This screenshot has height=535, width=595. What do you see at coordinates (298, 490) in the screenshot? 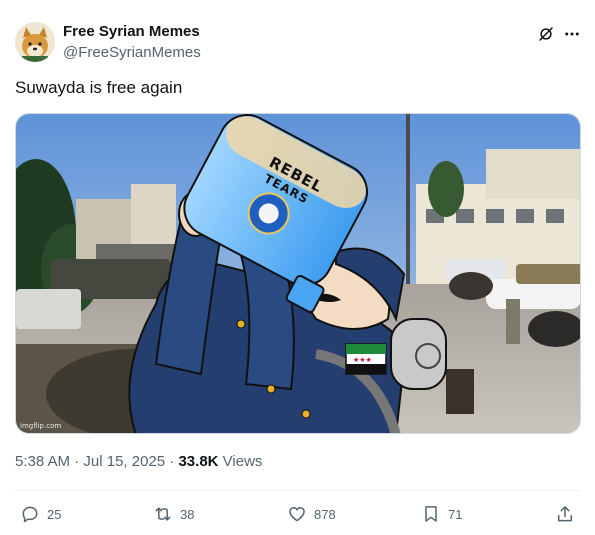
I see `divider` at bounding box center [298, 490].